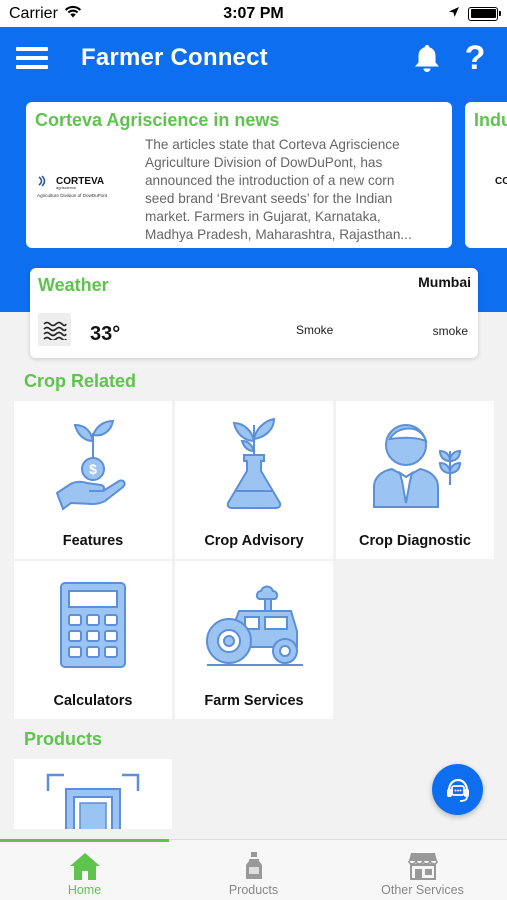  I want to click on tab-label: Other Services, so click(422, 890).